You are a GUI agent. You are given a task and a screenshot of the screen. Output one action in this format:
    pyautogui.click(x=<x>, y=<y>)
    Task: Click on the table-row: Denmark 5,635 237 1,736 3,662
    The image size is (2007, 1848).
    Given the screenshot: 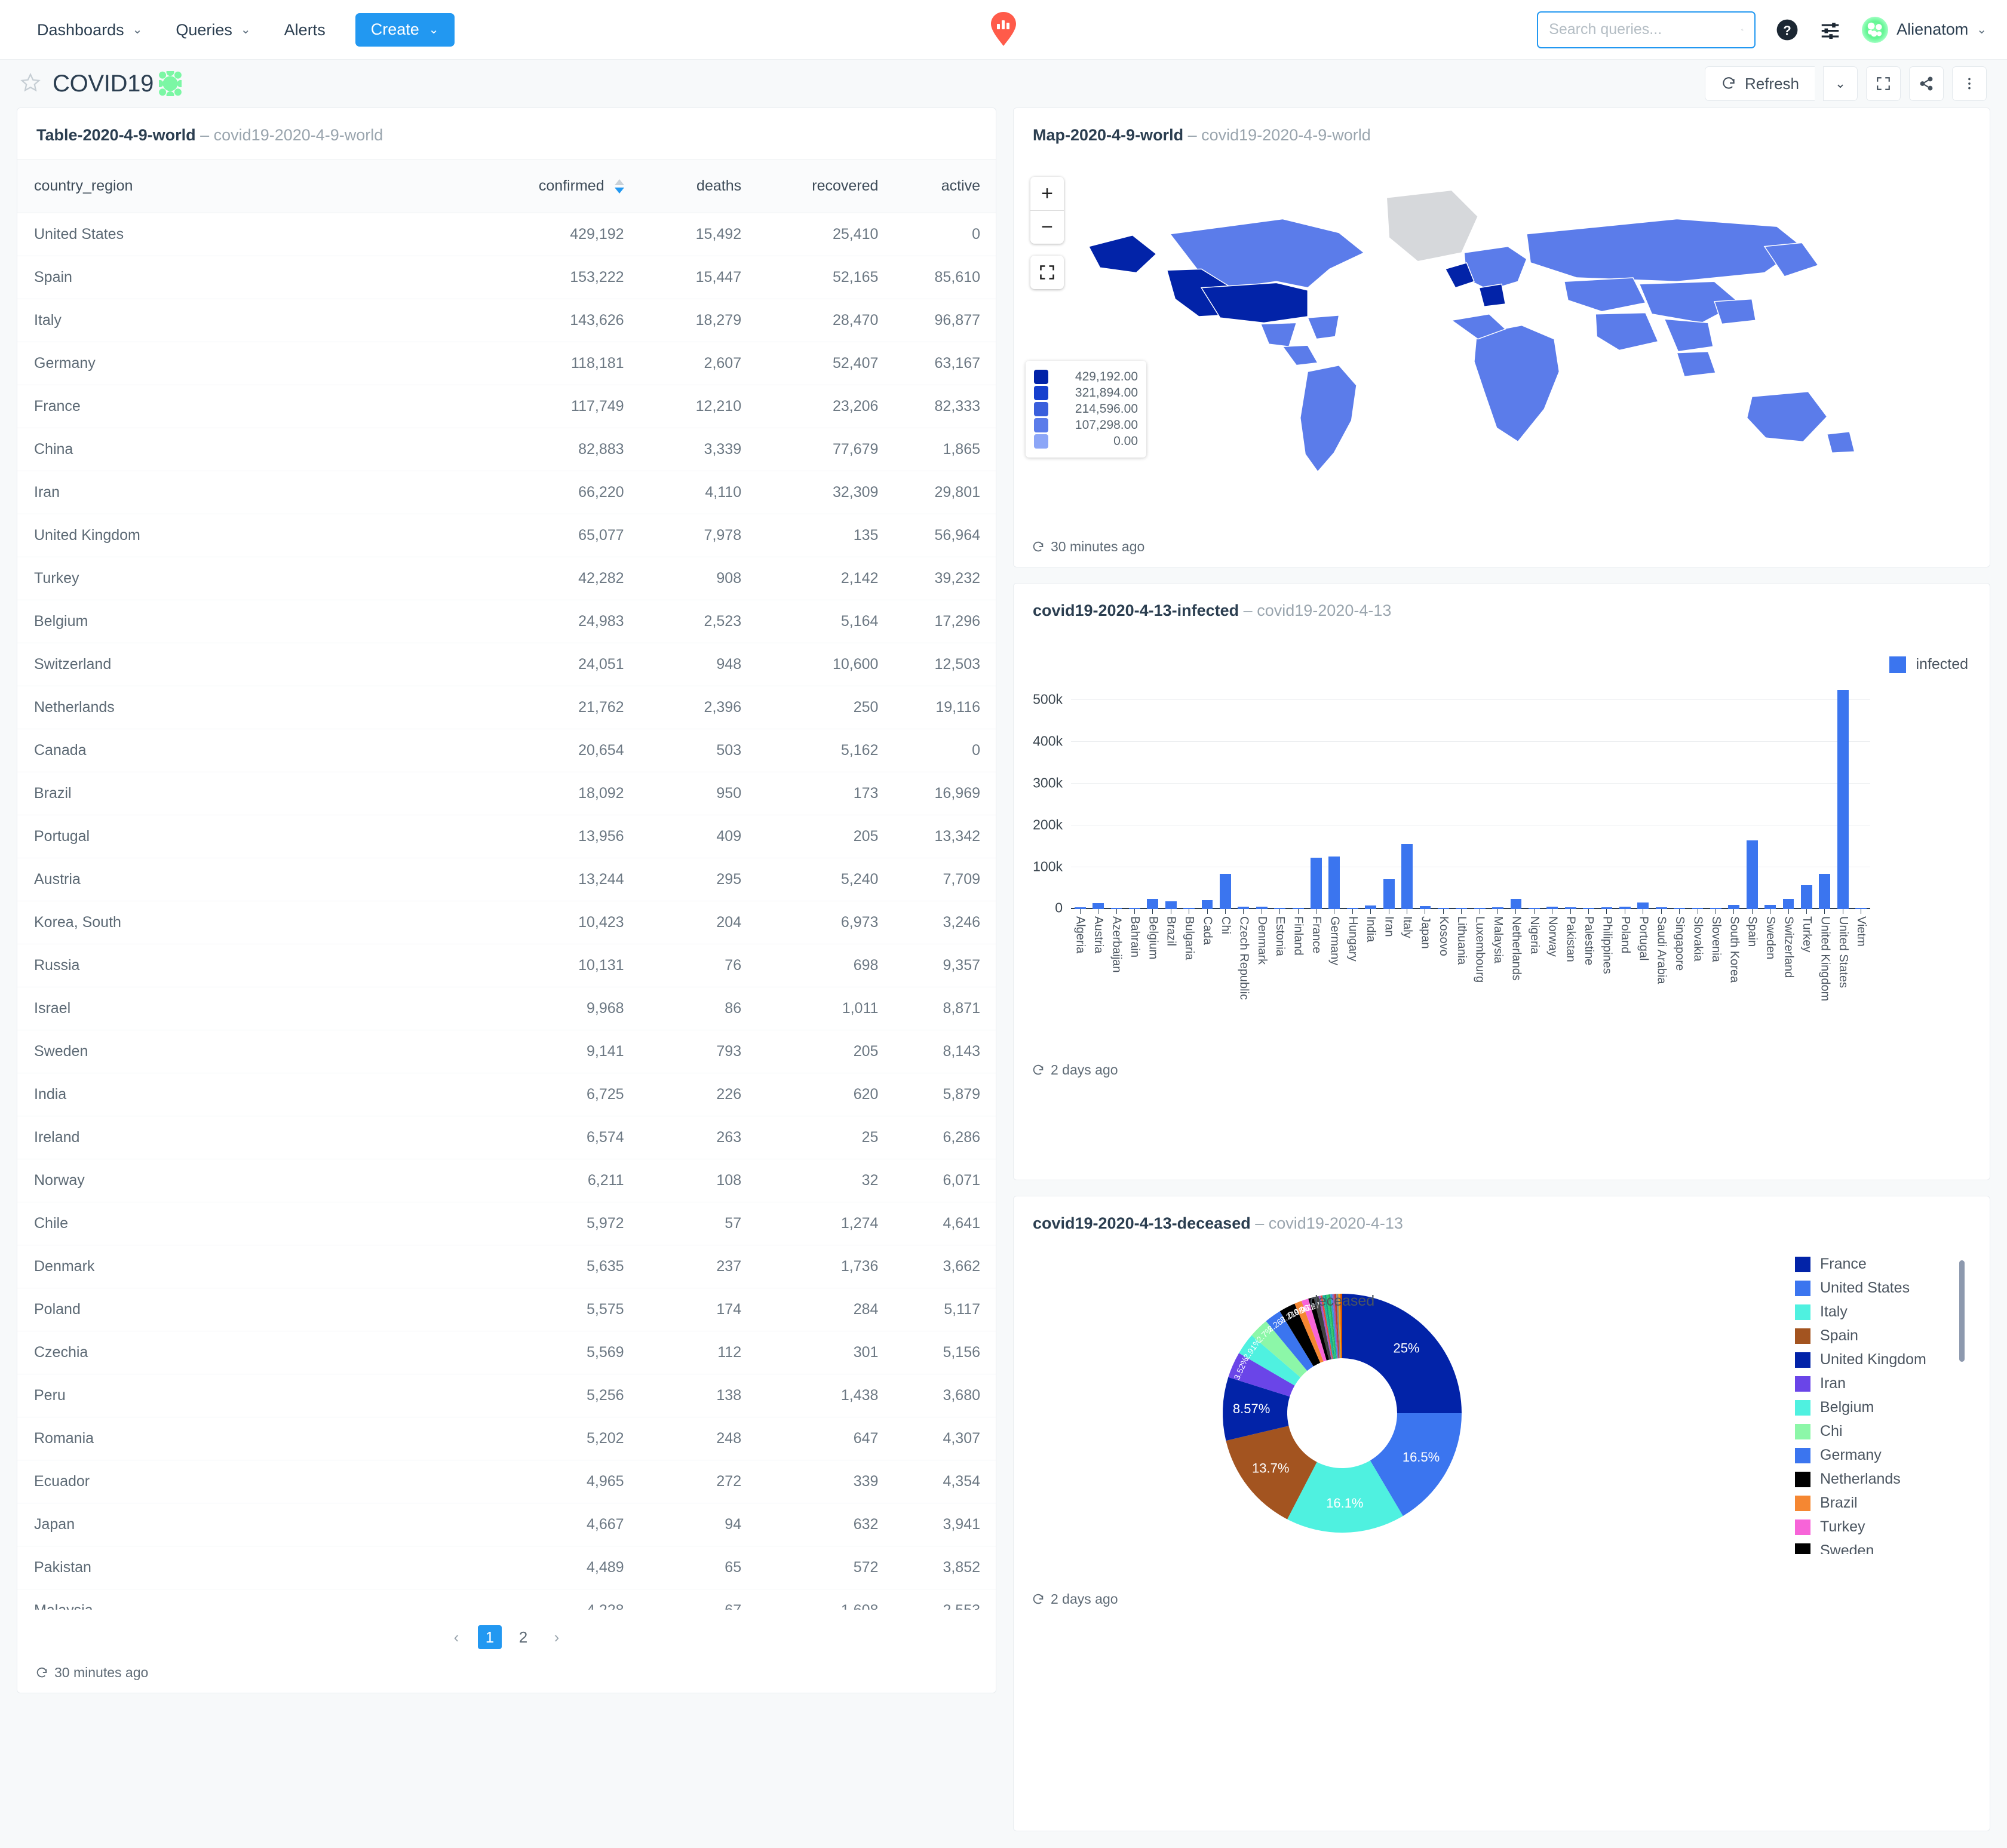 What is the action you would take?
    pyautogui.click(x=506, y=1266)
    